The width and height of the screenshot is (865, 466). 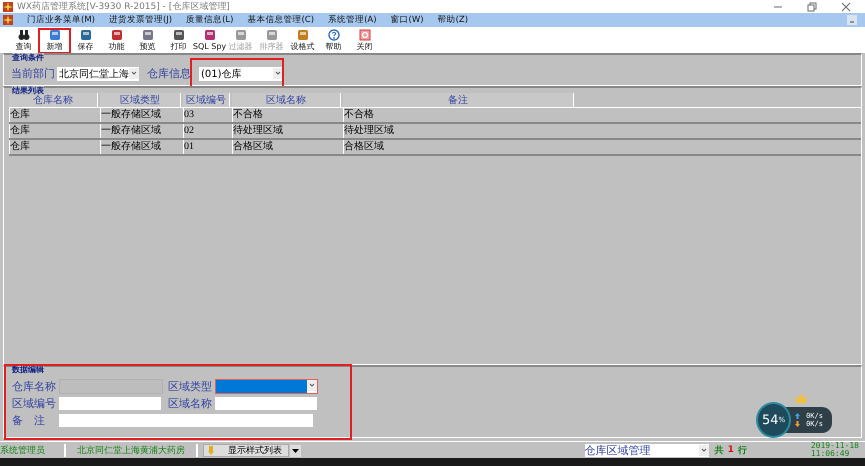 I want to click on toolbar-button: 新增, so click(x=54, y=41).